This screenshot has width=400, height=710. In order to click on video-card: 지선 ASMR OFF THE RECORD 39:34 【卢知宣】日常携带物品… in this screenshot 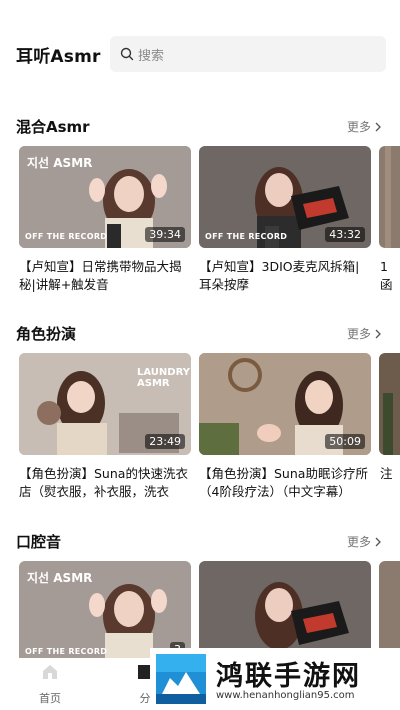, I will do `click(105, 220)`.